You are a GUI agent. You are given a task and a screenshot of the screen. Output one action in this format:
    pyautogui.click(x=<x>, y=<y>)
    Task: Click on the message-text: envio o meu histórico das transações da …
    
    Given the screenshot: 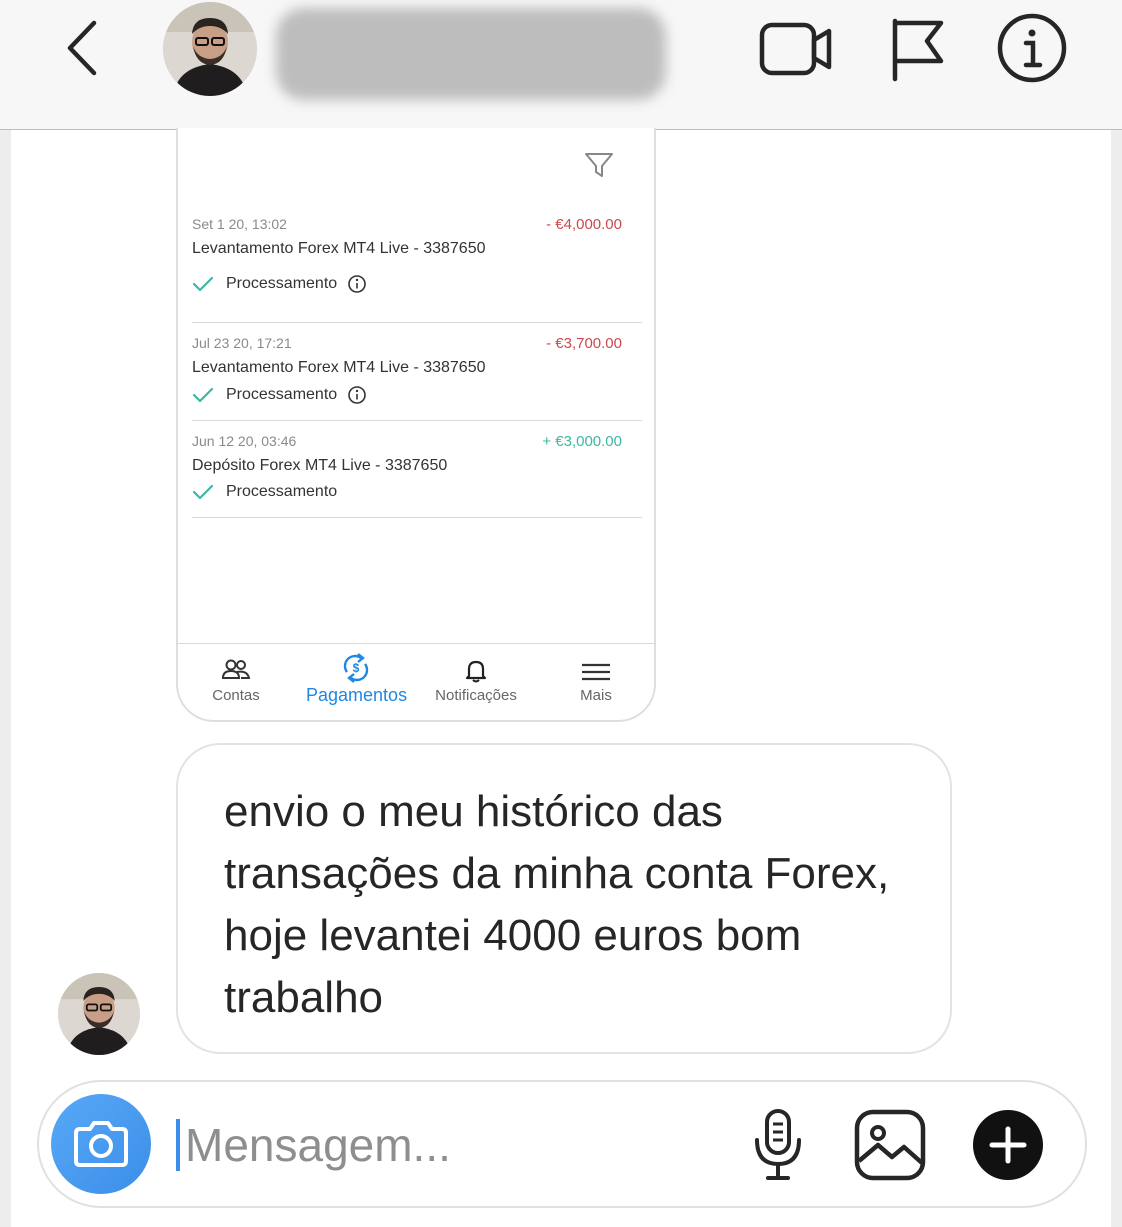 What is the action you would take?
    pyautogui.click(x=557, y=904)
    